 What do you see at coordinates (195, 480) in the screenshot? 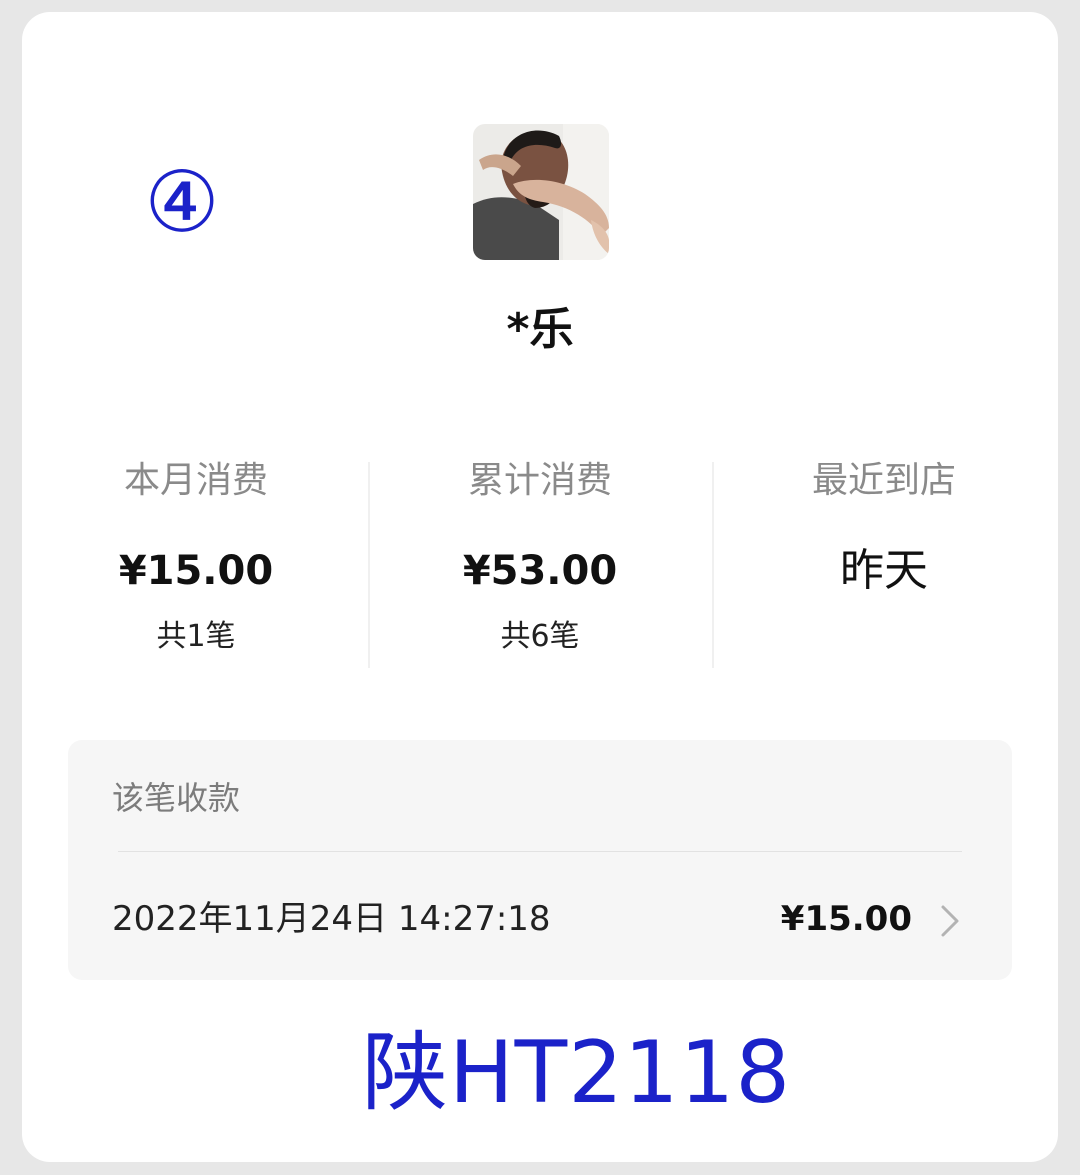
I see `stat-label: 本月消费` at bounding box center [195, 480].